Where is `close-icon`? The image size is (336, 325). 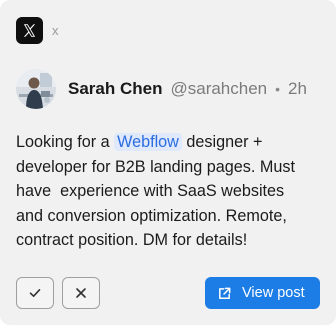 close-icon is located at coordinates (81, 293).